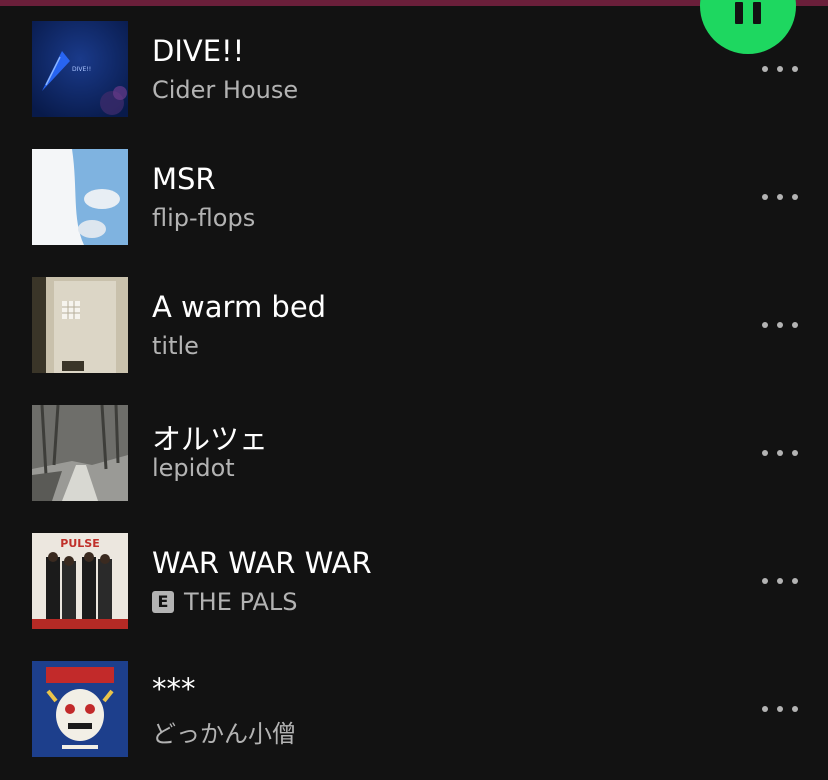 Image resolution: width=828 pixels, height=780 pixels. What do you see at coordinates (262, 563) in the screenshot?
I see `track-title: WAR WAR WAR` at bounding box center [262, 563].